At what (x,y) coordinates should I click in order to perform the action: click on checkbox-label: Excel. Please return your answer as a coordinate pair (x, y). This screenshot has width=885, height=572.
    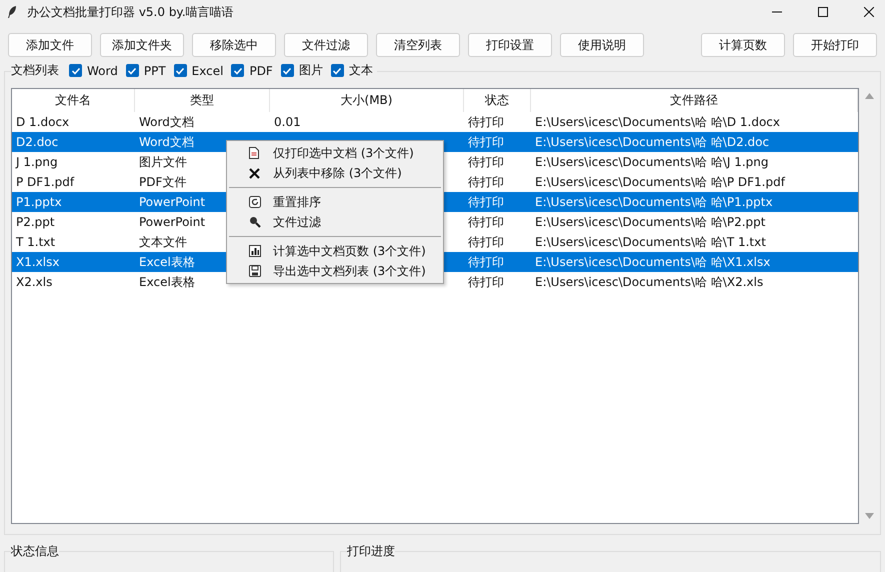
    Looking at the image, I should click on (208, 71).